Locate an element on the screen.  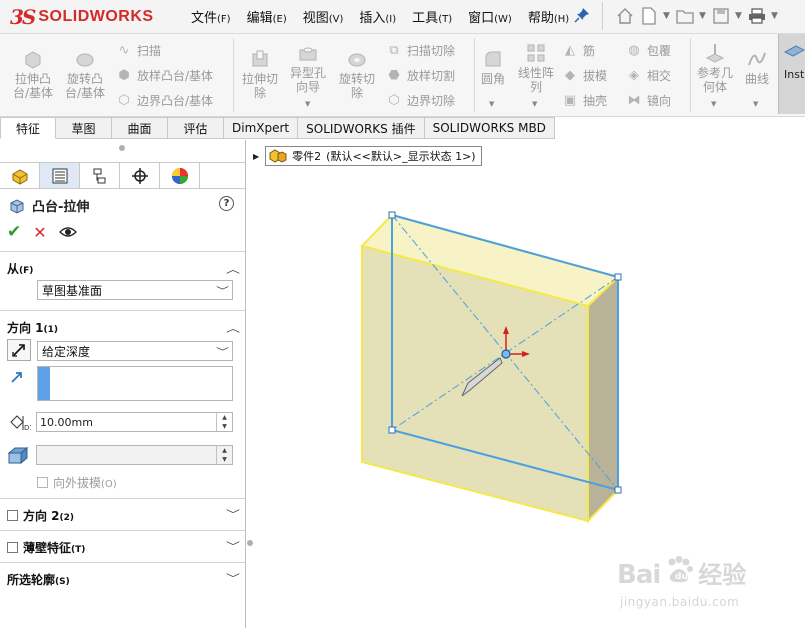
hole-wizard-button: 异型孔向导 is located at coordinates (308, 68).